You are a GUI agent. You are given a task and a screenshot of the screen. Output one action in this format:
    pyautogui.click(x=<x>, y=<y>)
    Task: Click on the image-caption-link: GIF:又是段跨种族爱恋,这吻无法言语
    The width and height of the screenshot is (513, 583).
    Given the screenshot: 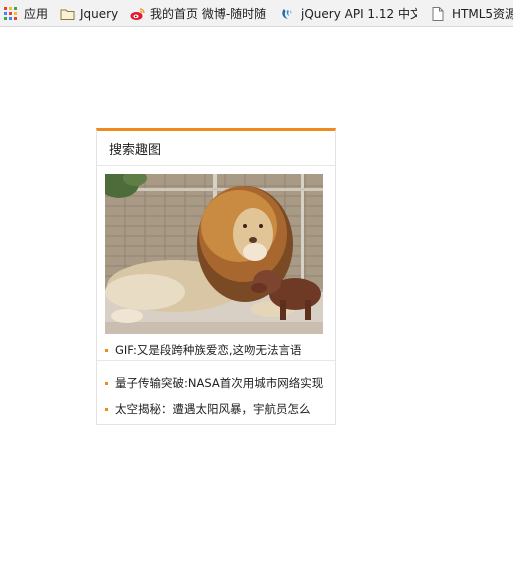 What is the action you would take?
    pyautogui.click(x=216, y=350)
    